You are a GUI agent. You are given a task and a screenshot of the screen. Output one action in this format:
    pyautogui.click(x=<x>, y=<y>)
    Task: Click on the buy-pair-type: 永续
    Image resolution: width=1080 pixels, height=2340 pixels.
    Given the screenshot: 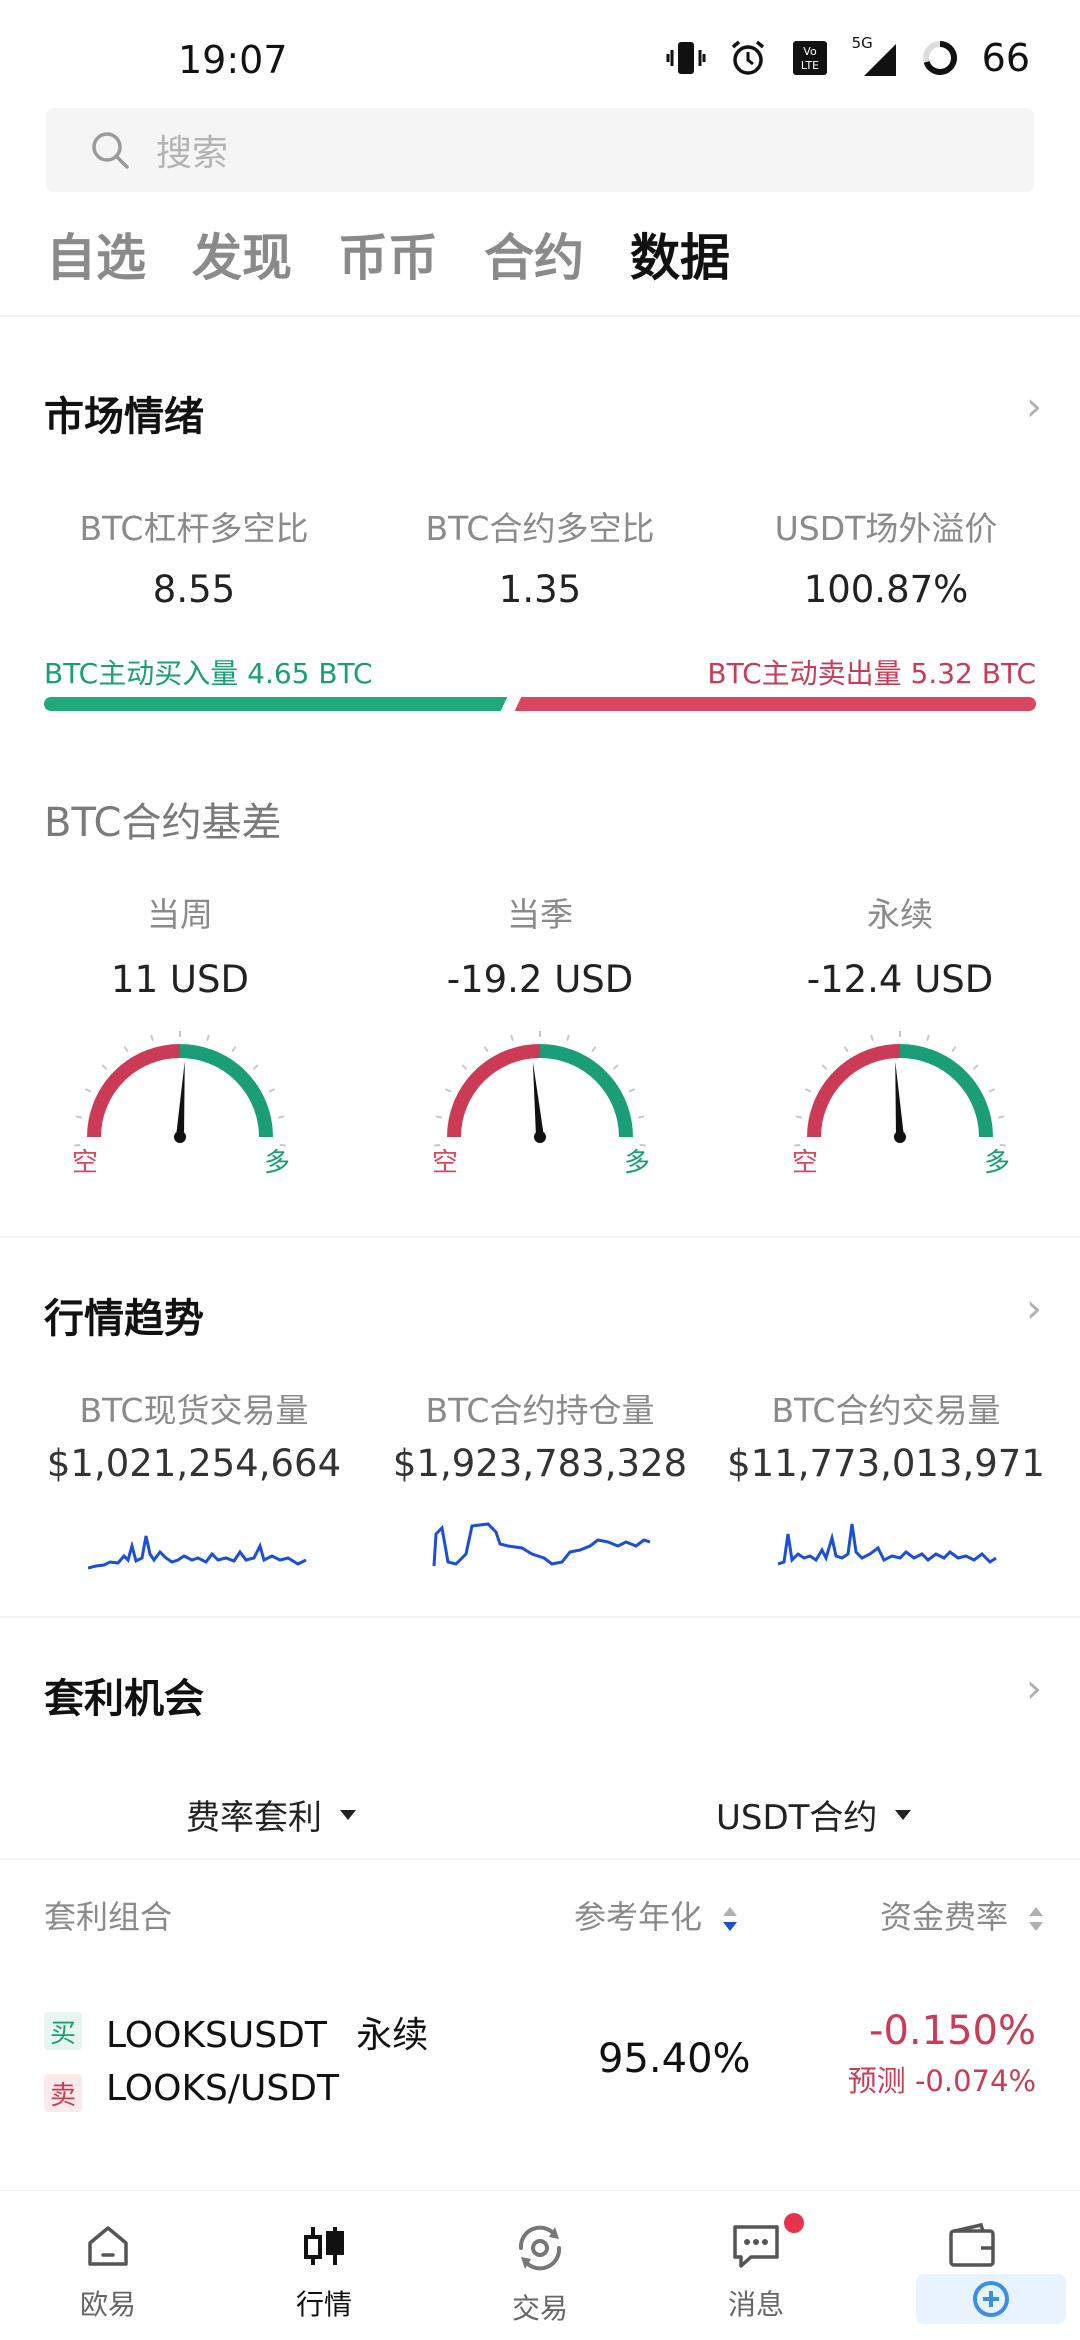 What is the action you would take?
    pyautogui.click(x=392, y=2035)
    